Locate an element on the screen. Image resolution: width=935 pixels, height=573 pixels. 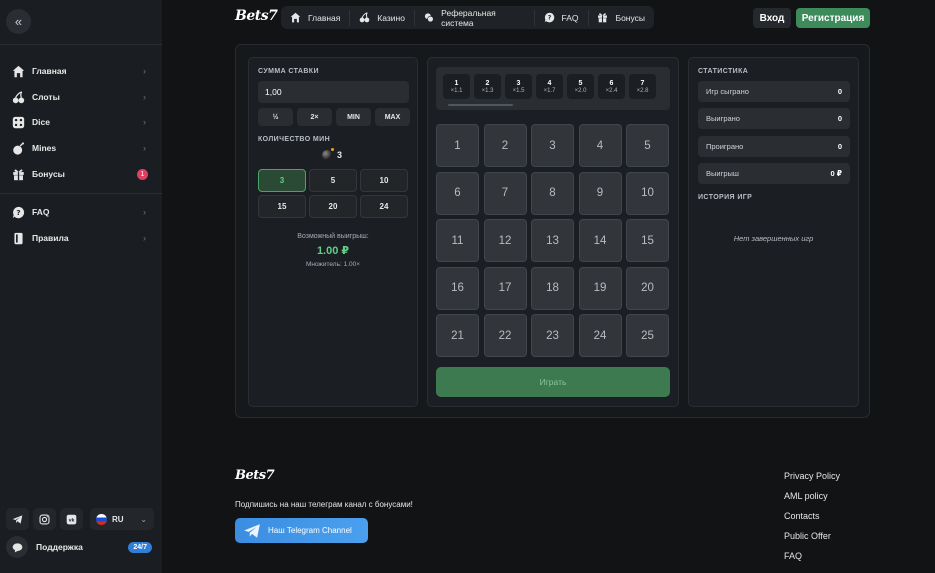
sidebar-item-rules: Правила › is located at coordinates (81, 238).